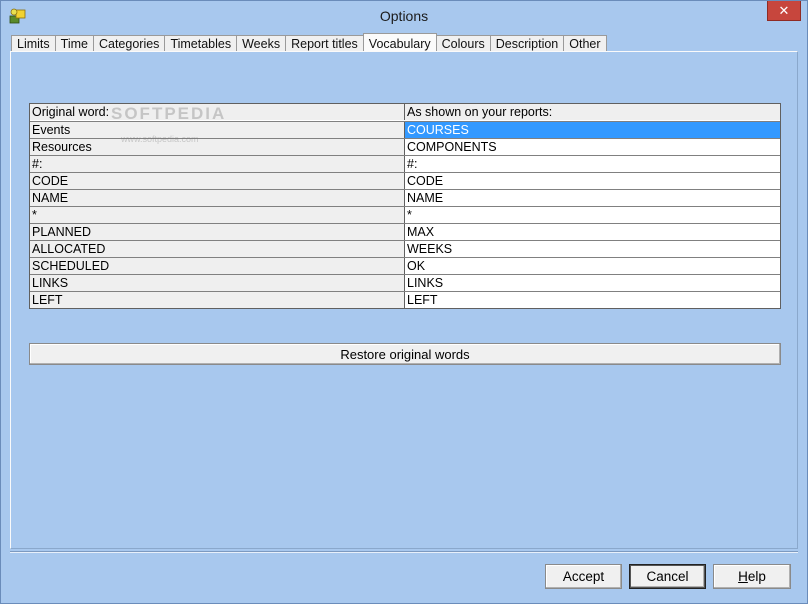 The image size is (808, 604). Describe the element at coordinates (743, 576) in the screenshot. I see `help-accelerator: H` at that location.